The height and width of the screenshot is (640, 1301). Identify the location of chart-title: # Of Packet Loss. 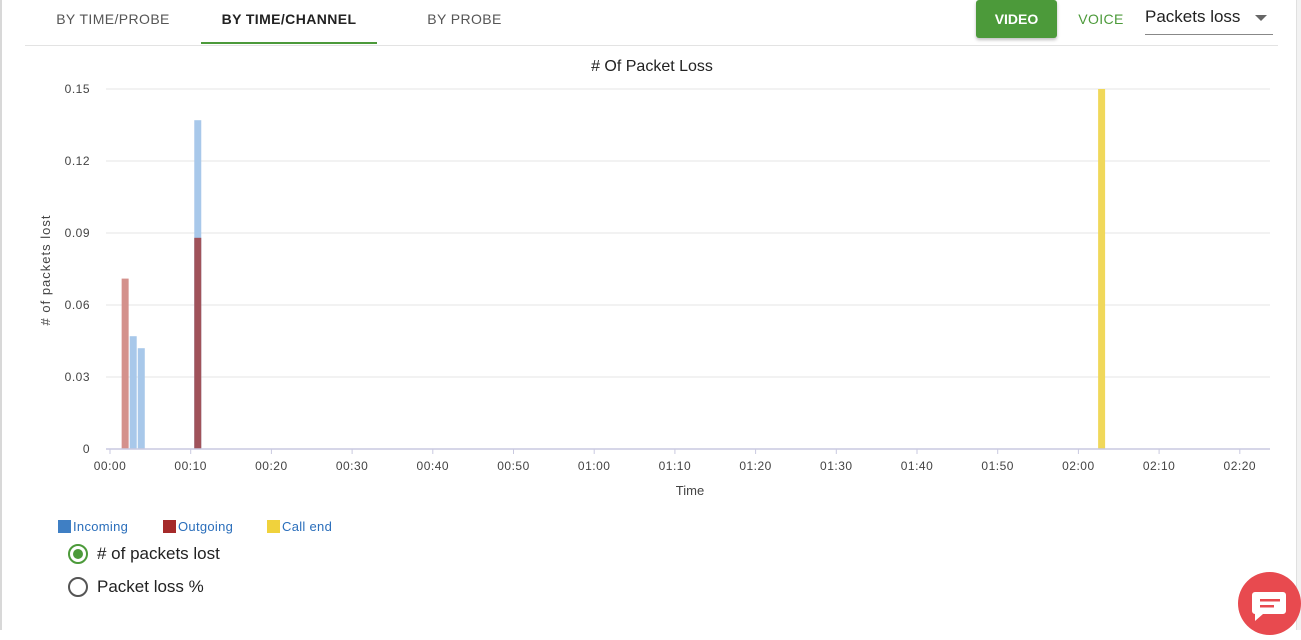
(652, 66).